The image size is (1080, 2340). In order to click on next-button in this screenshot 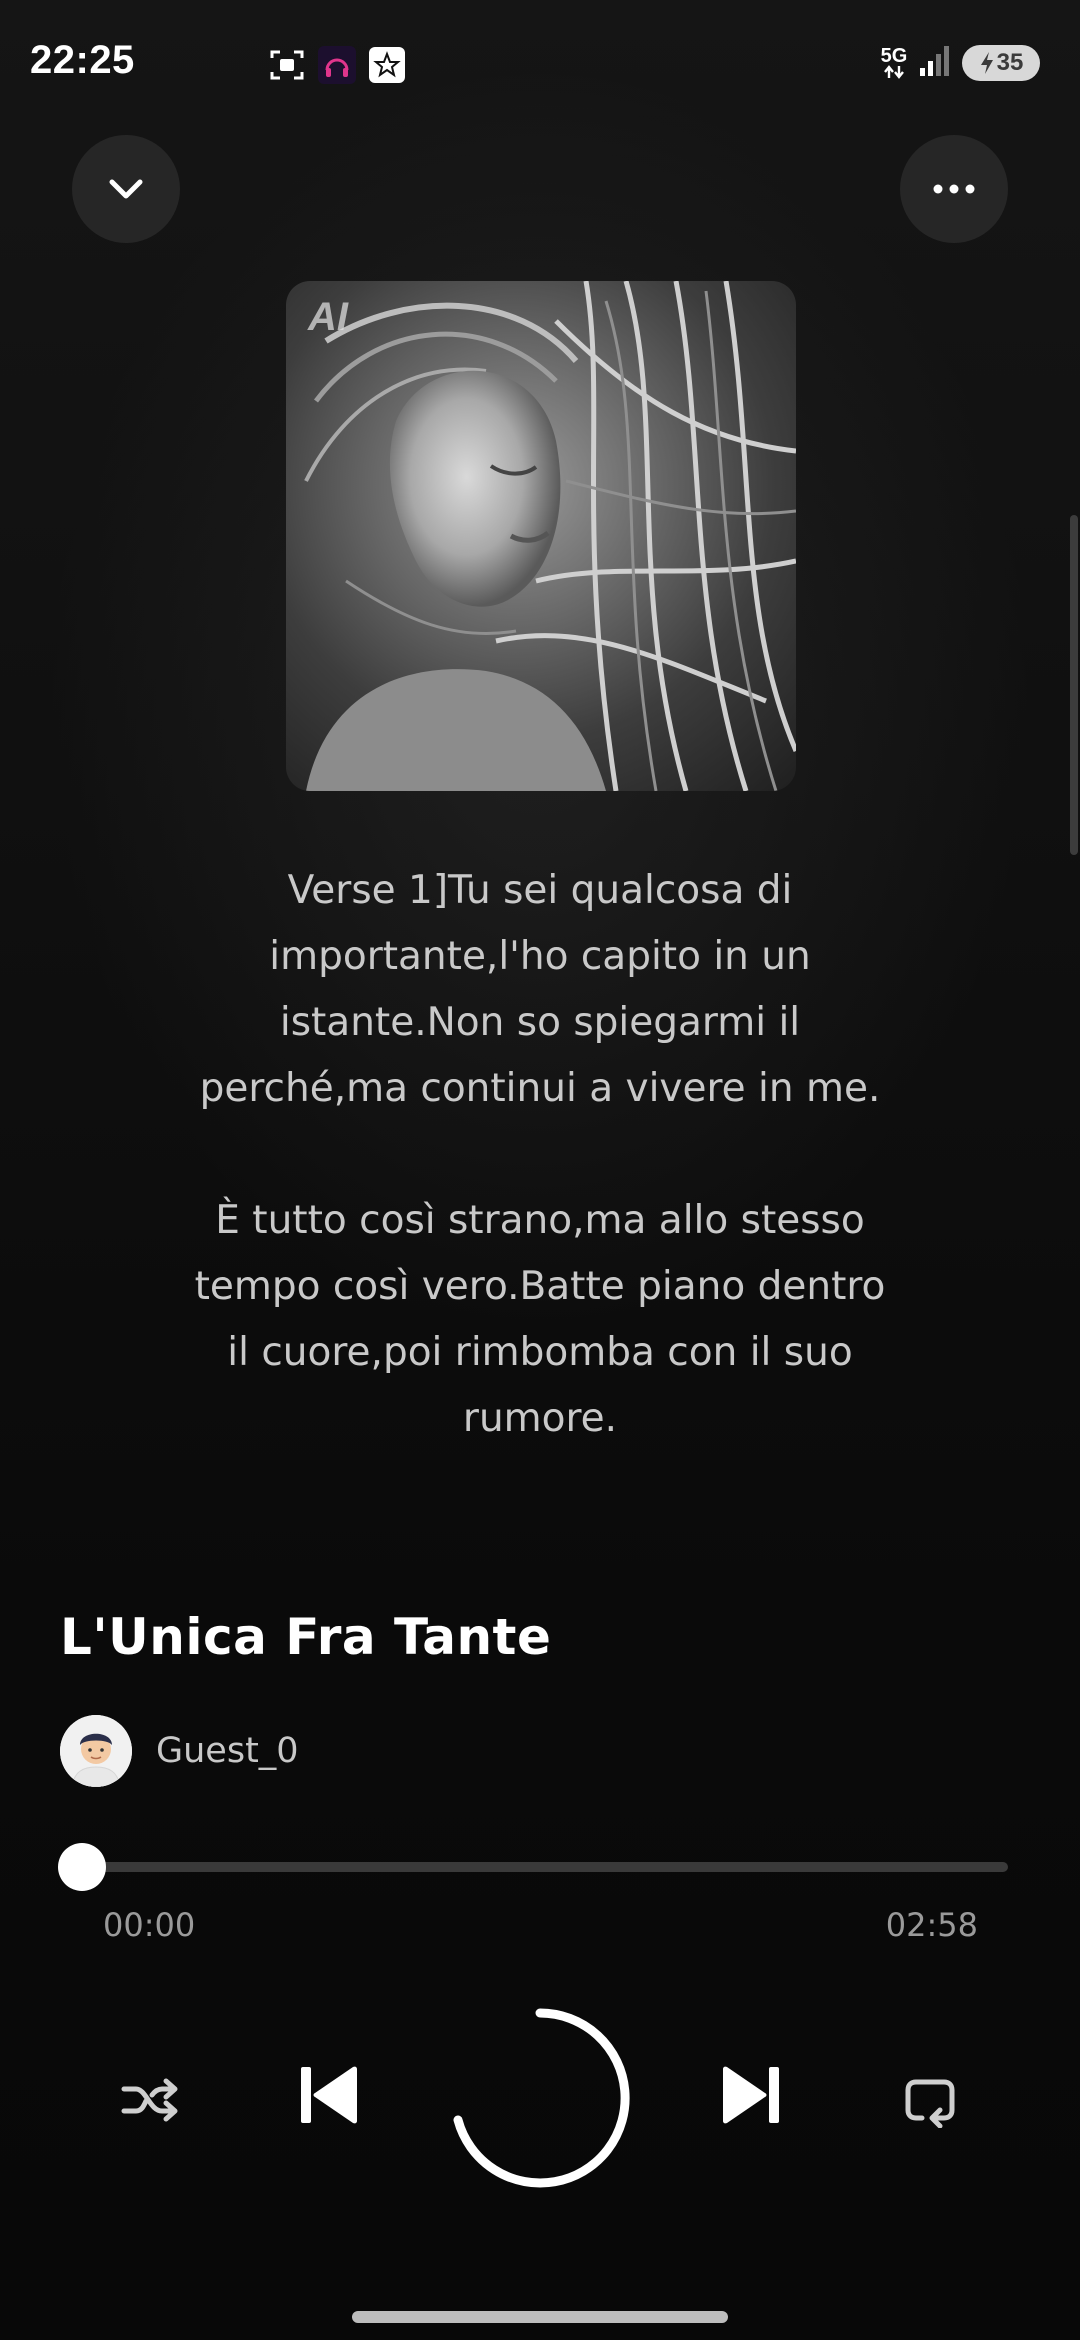, I will do `click(750, 2095)`.